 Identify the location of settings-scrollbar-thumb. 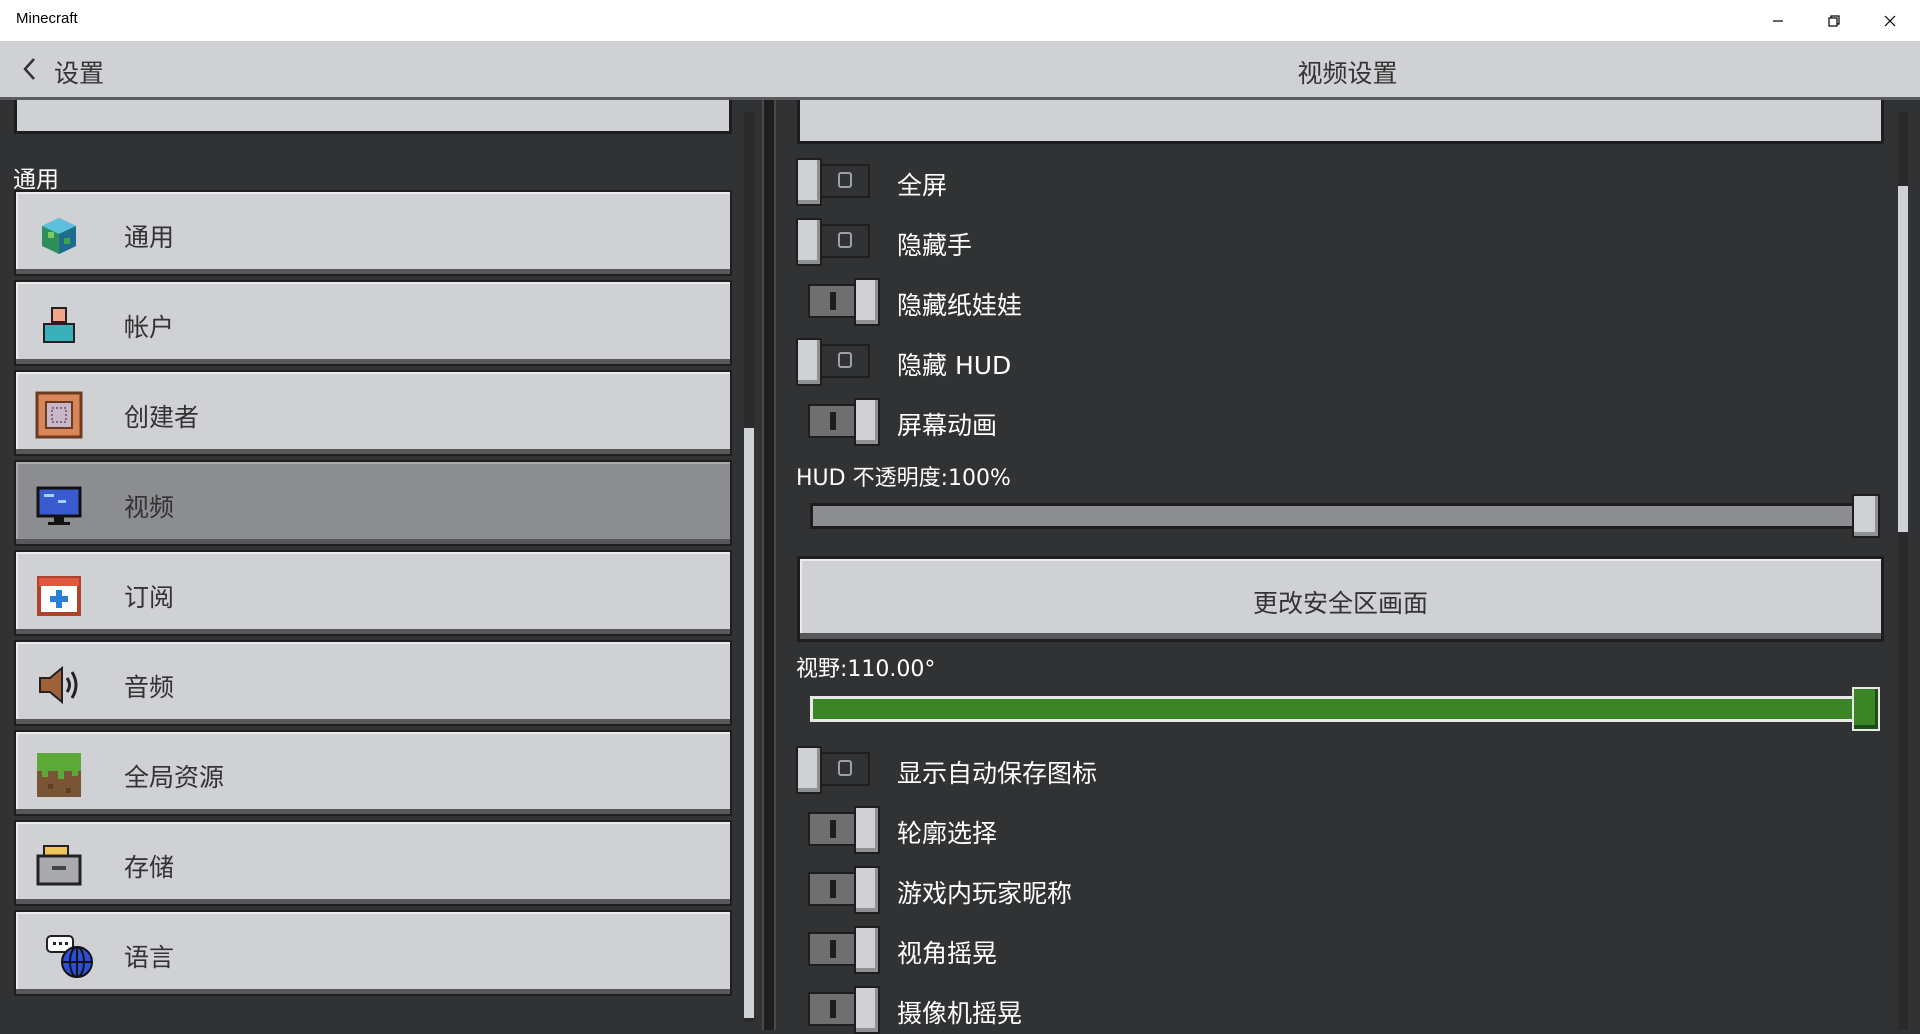
(1903, 359).